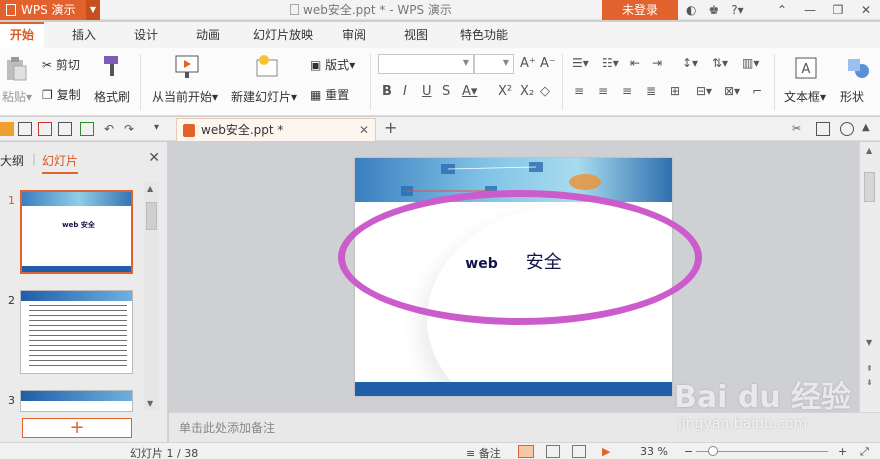 The height and width of the screenshot is (459, 880). What do you see at coordinates (548, 63) in the screenshot?
I see `decrease-font-icon: A⁻` at bounding box center [548, 63].